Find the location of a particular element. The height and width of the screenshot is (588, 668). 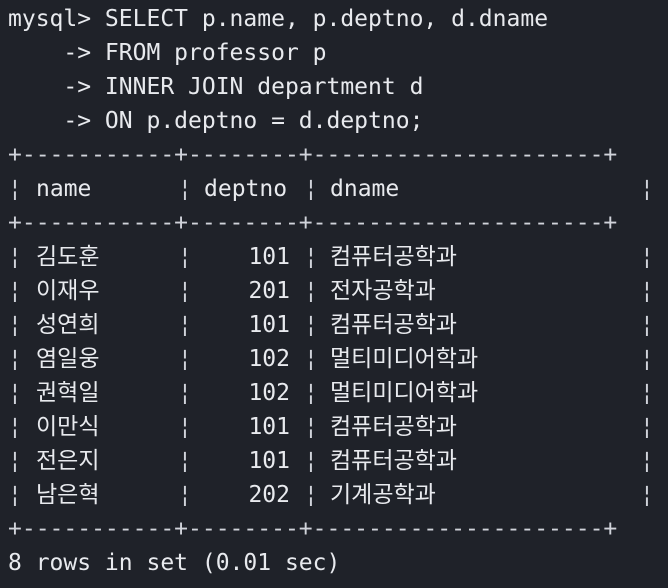

query-line: -> FROM professor p is located at coordinates (167, 53).